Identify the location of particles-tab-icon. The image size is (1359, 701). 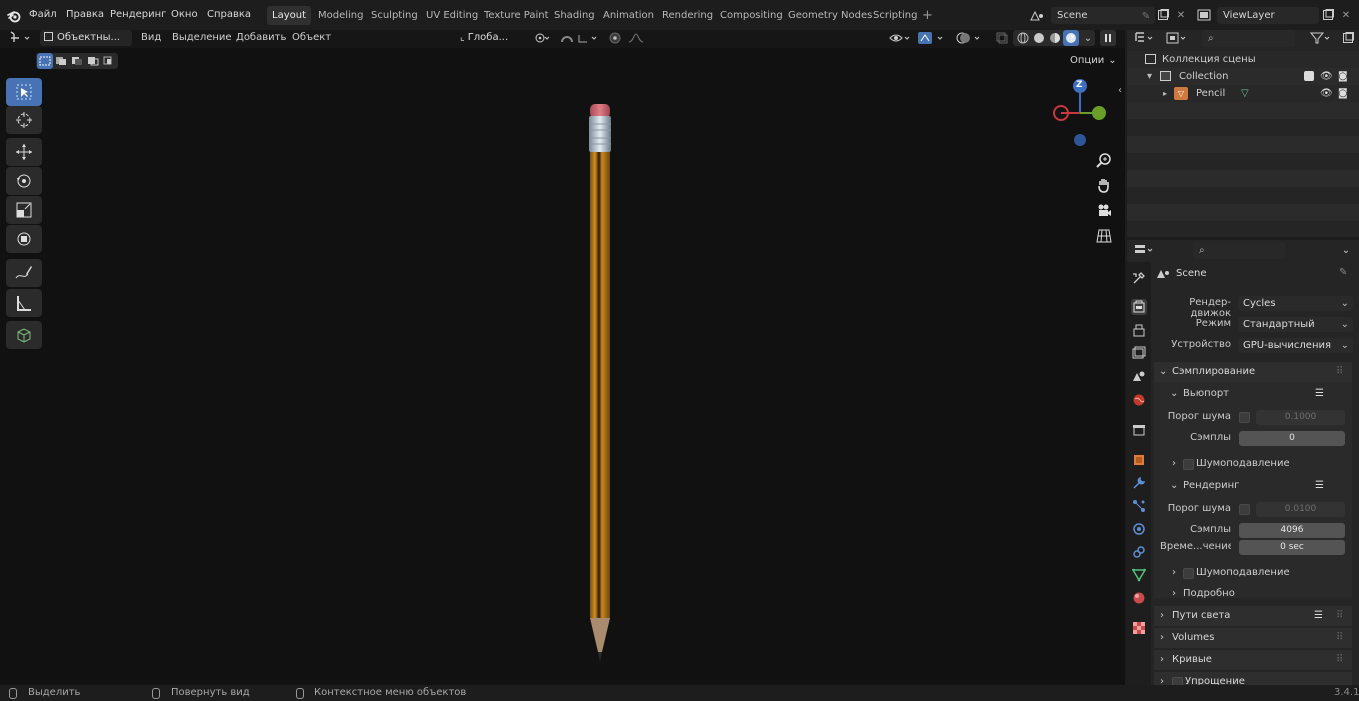
(1139, 506).